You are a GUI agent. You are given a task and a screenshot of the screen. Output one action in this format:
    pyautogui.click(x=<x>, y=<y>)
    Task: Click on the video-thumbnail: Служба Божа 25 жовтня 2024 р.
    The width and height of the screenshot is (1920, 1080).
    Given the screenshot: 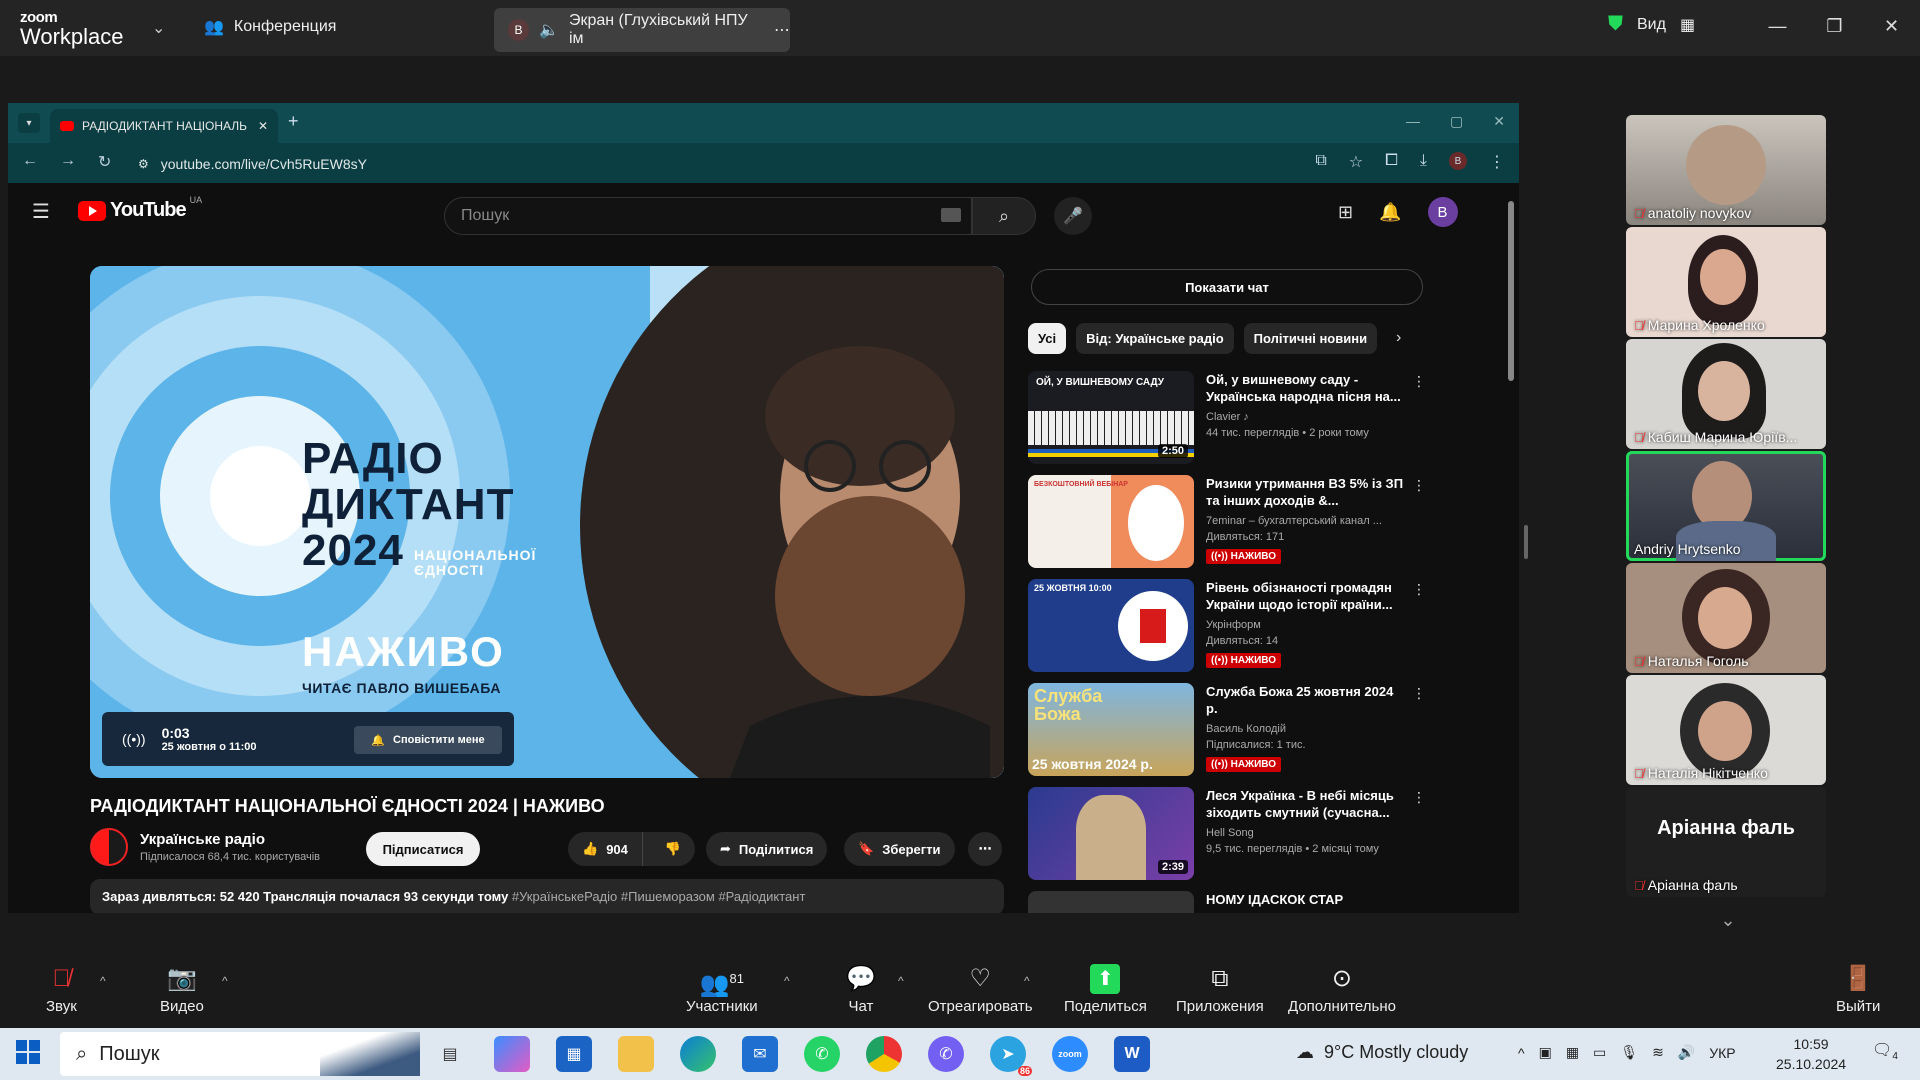 What is the action you would take?
    pyautogui.click(x=1111, y=729)
    